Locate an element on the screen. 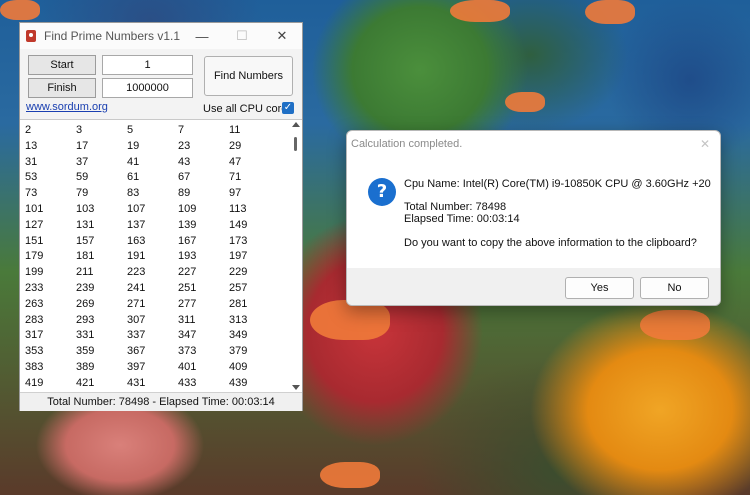 The image size is (750, 495). prime-number-cell: 229 is located at coordinates (238, 272).